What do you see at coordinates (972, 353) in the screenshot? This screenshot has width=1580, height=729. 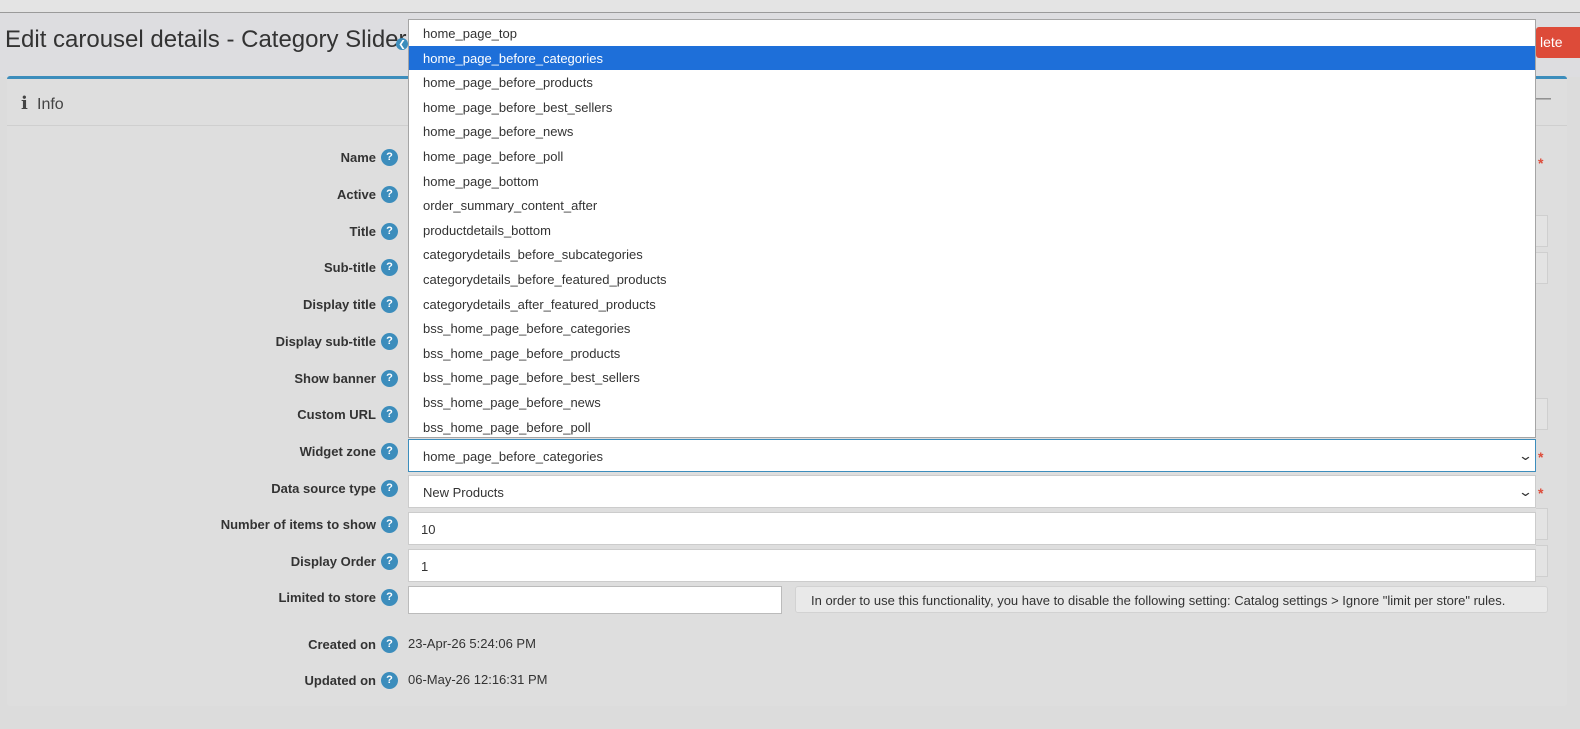 I see `dropdown-option: bss_home_page_before_products` at bounding box center [972, 353].